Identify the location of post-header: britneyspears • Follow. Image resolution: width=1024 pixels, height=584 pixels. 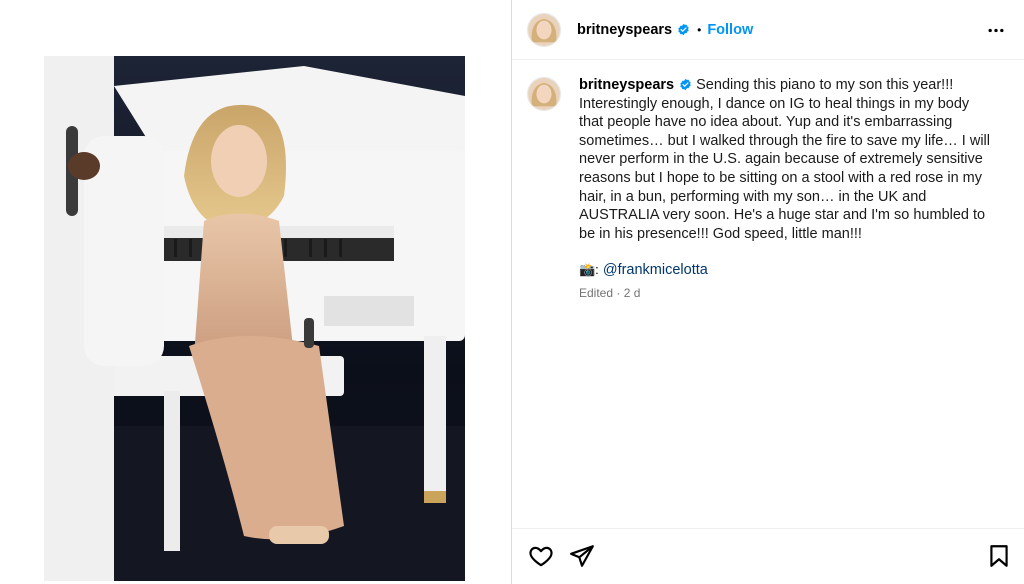
(768, 30).